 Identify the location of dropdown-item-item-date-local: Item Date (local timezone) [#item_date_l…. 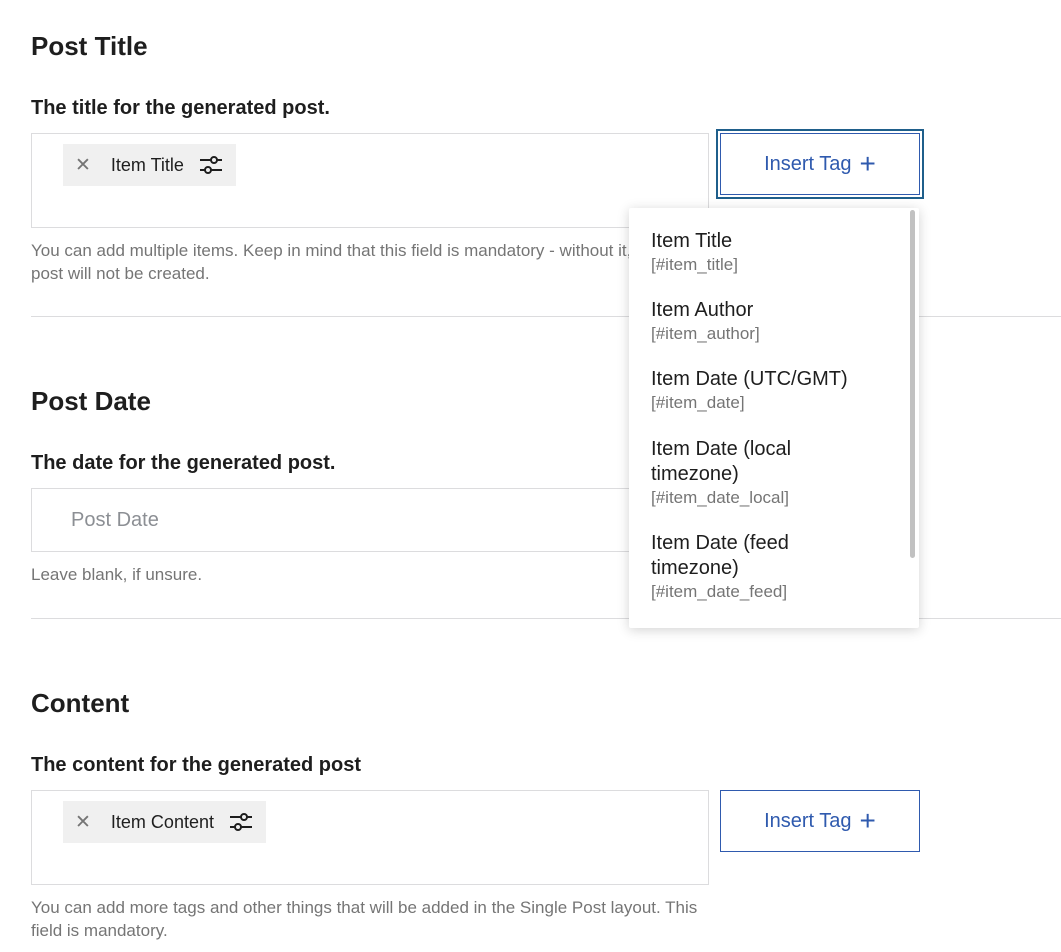
(764, 473).